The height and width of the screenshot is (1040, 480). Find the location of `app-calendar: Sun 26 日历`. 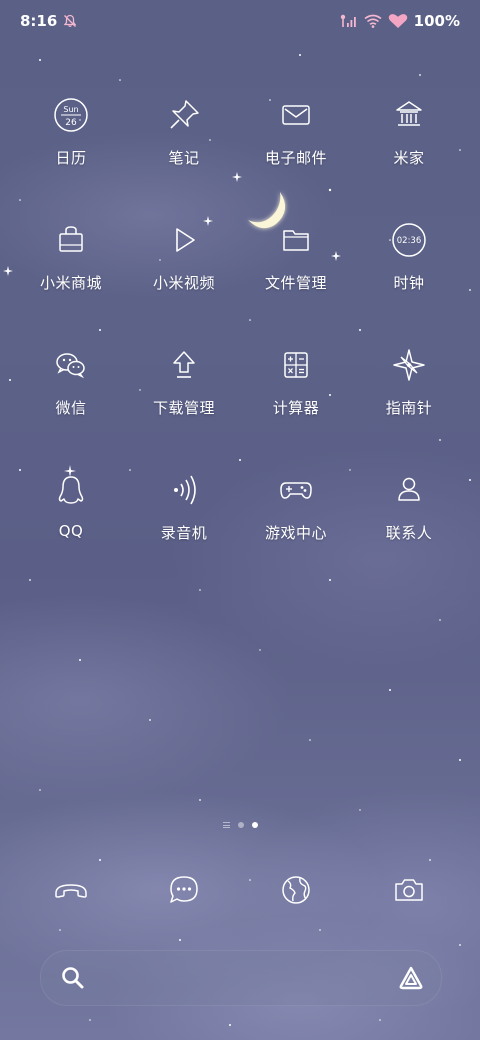

app-calendar: Sun 26 日历 is located at coordinates (71, 150).